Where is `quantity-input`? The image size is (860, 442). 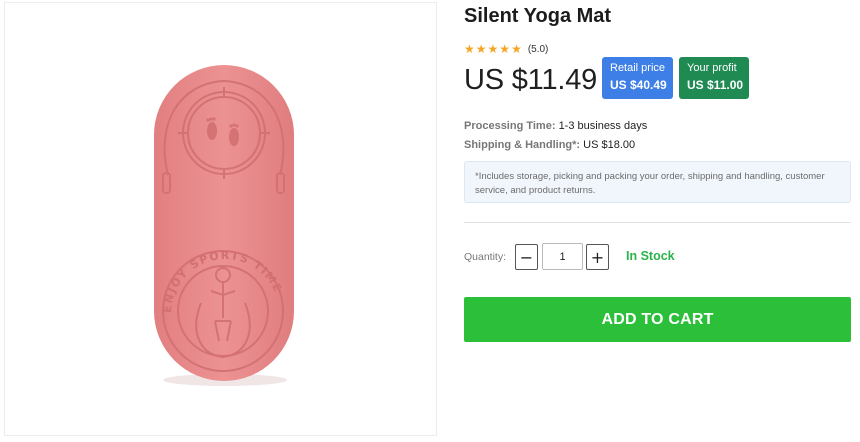 quantity-input is located at coordinates (562, 256).